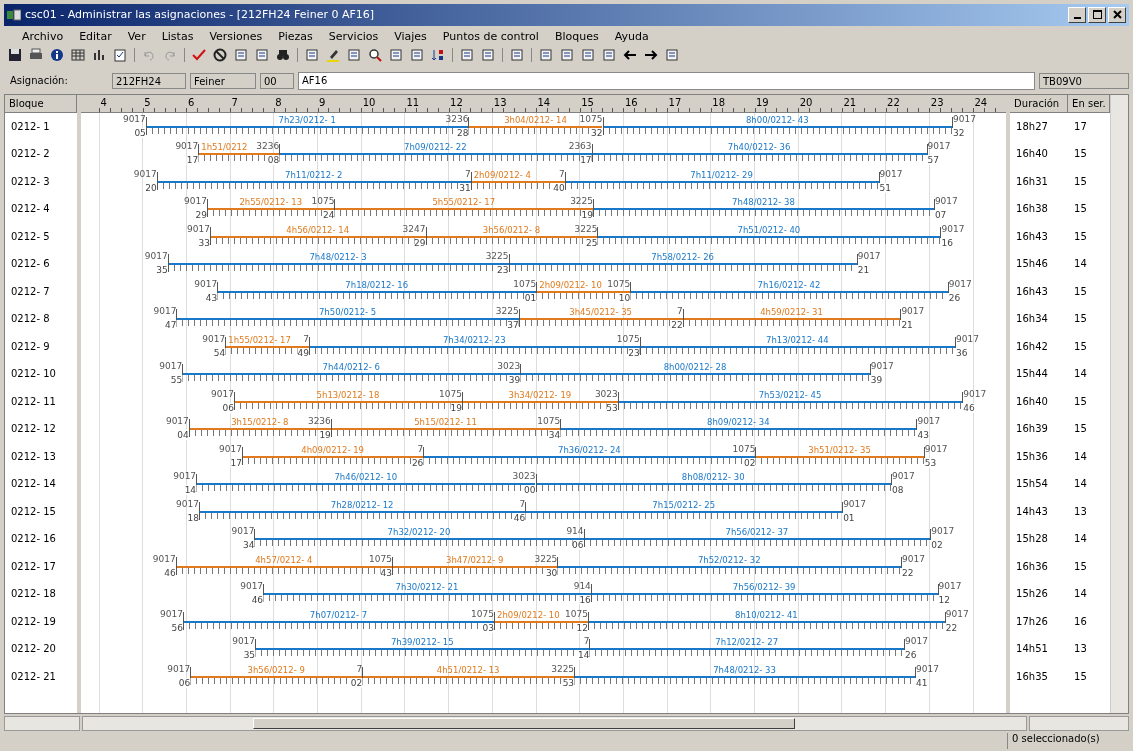 This screenshot has height=751, width=1133. Describe the element at coordinates (354, 55) in the screenshot. I see `list-icon` at that location.